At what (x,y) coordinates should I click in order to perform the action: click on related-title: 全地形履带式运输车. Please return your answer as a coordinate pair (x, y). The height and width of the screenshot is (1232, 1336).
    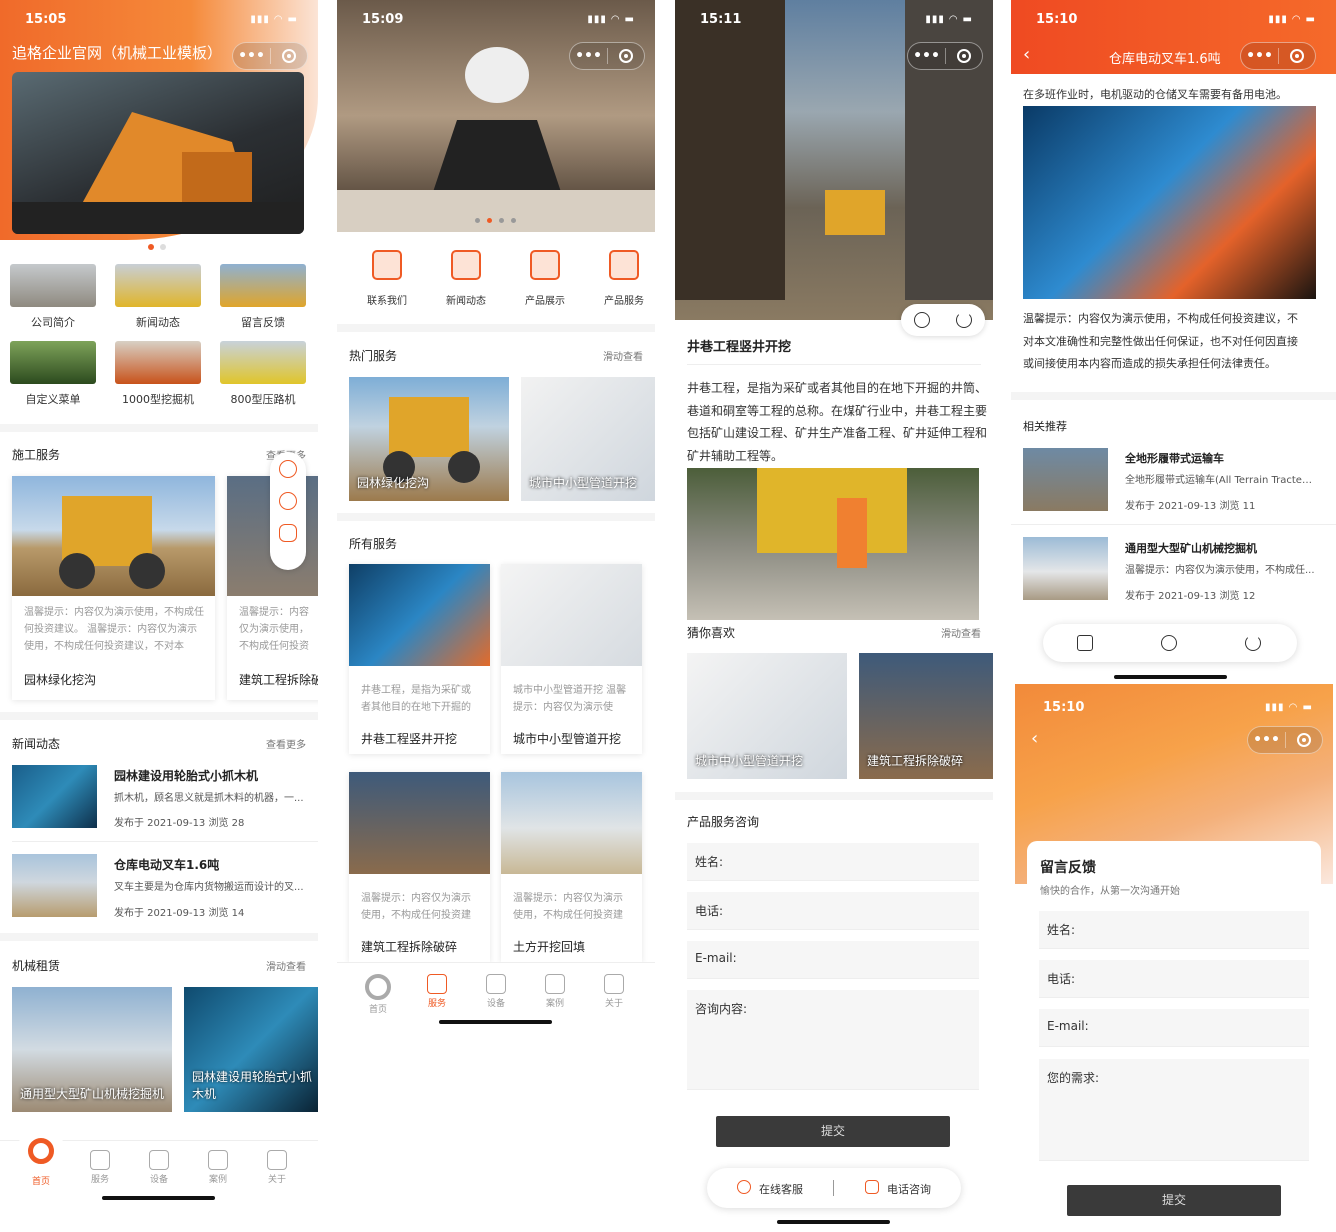
    Looking at the image, I should click on (1174, 458).